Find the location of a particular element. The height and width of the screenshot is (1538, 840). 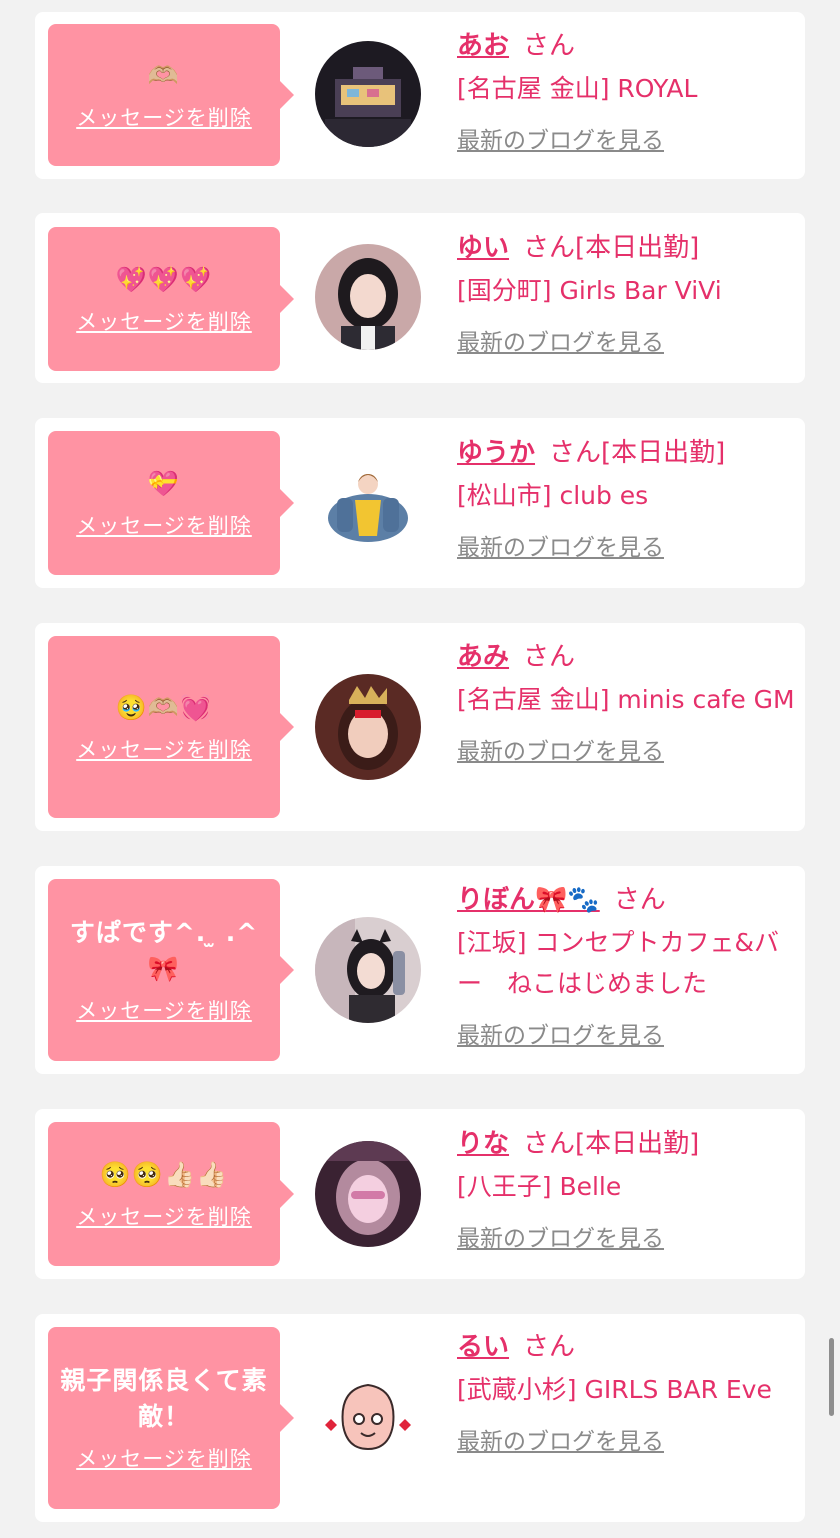

cast-name-link: ゆい is located at coordinates (483, 248).